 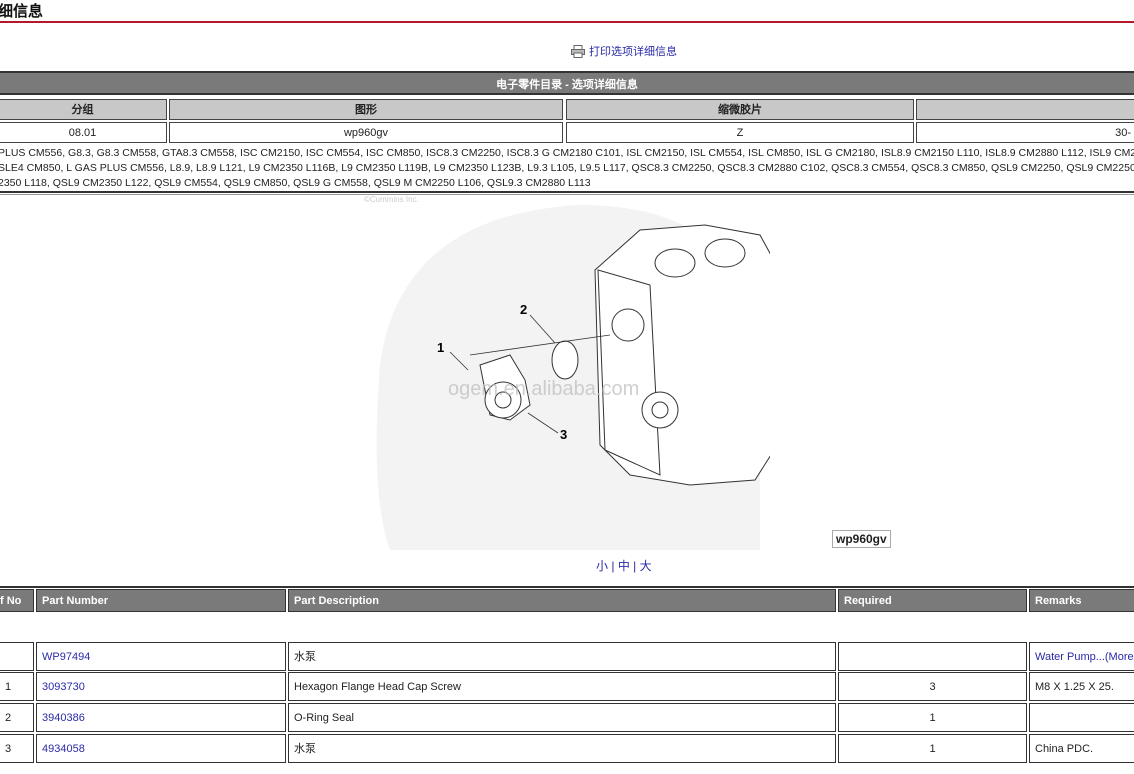 I want to click on cell-ref-no: 3, so click(x=17, y=748).